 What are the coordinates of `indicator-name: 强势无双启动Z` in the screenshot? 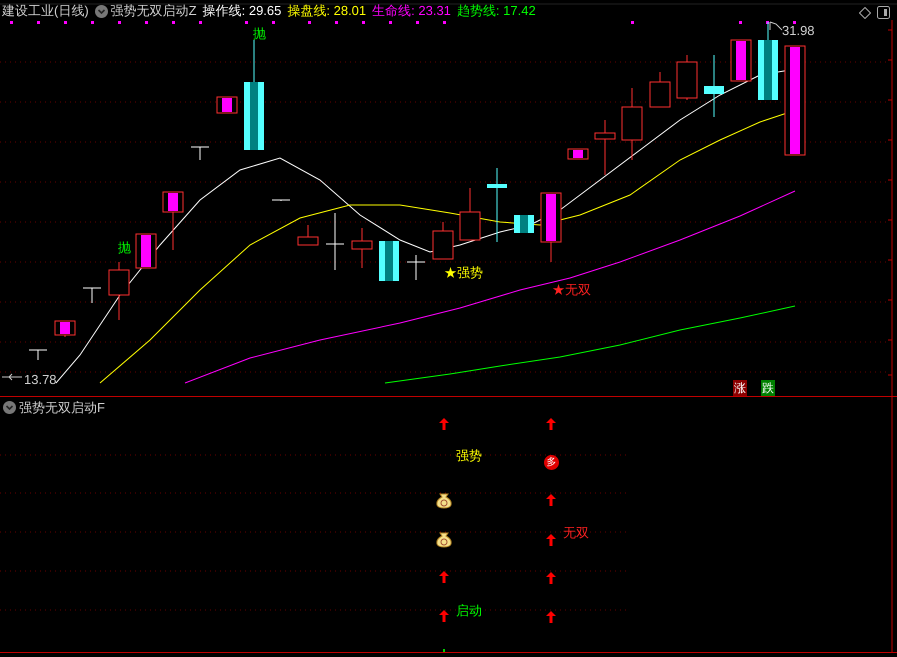 It's located at (153, 11).